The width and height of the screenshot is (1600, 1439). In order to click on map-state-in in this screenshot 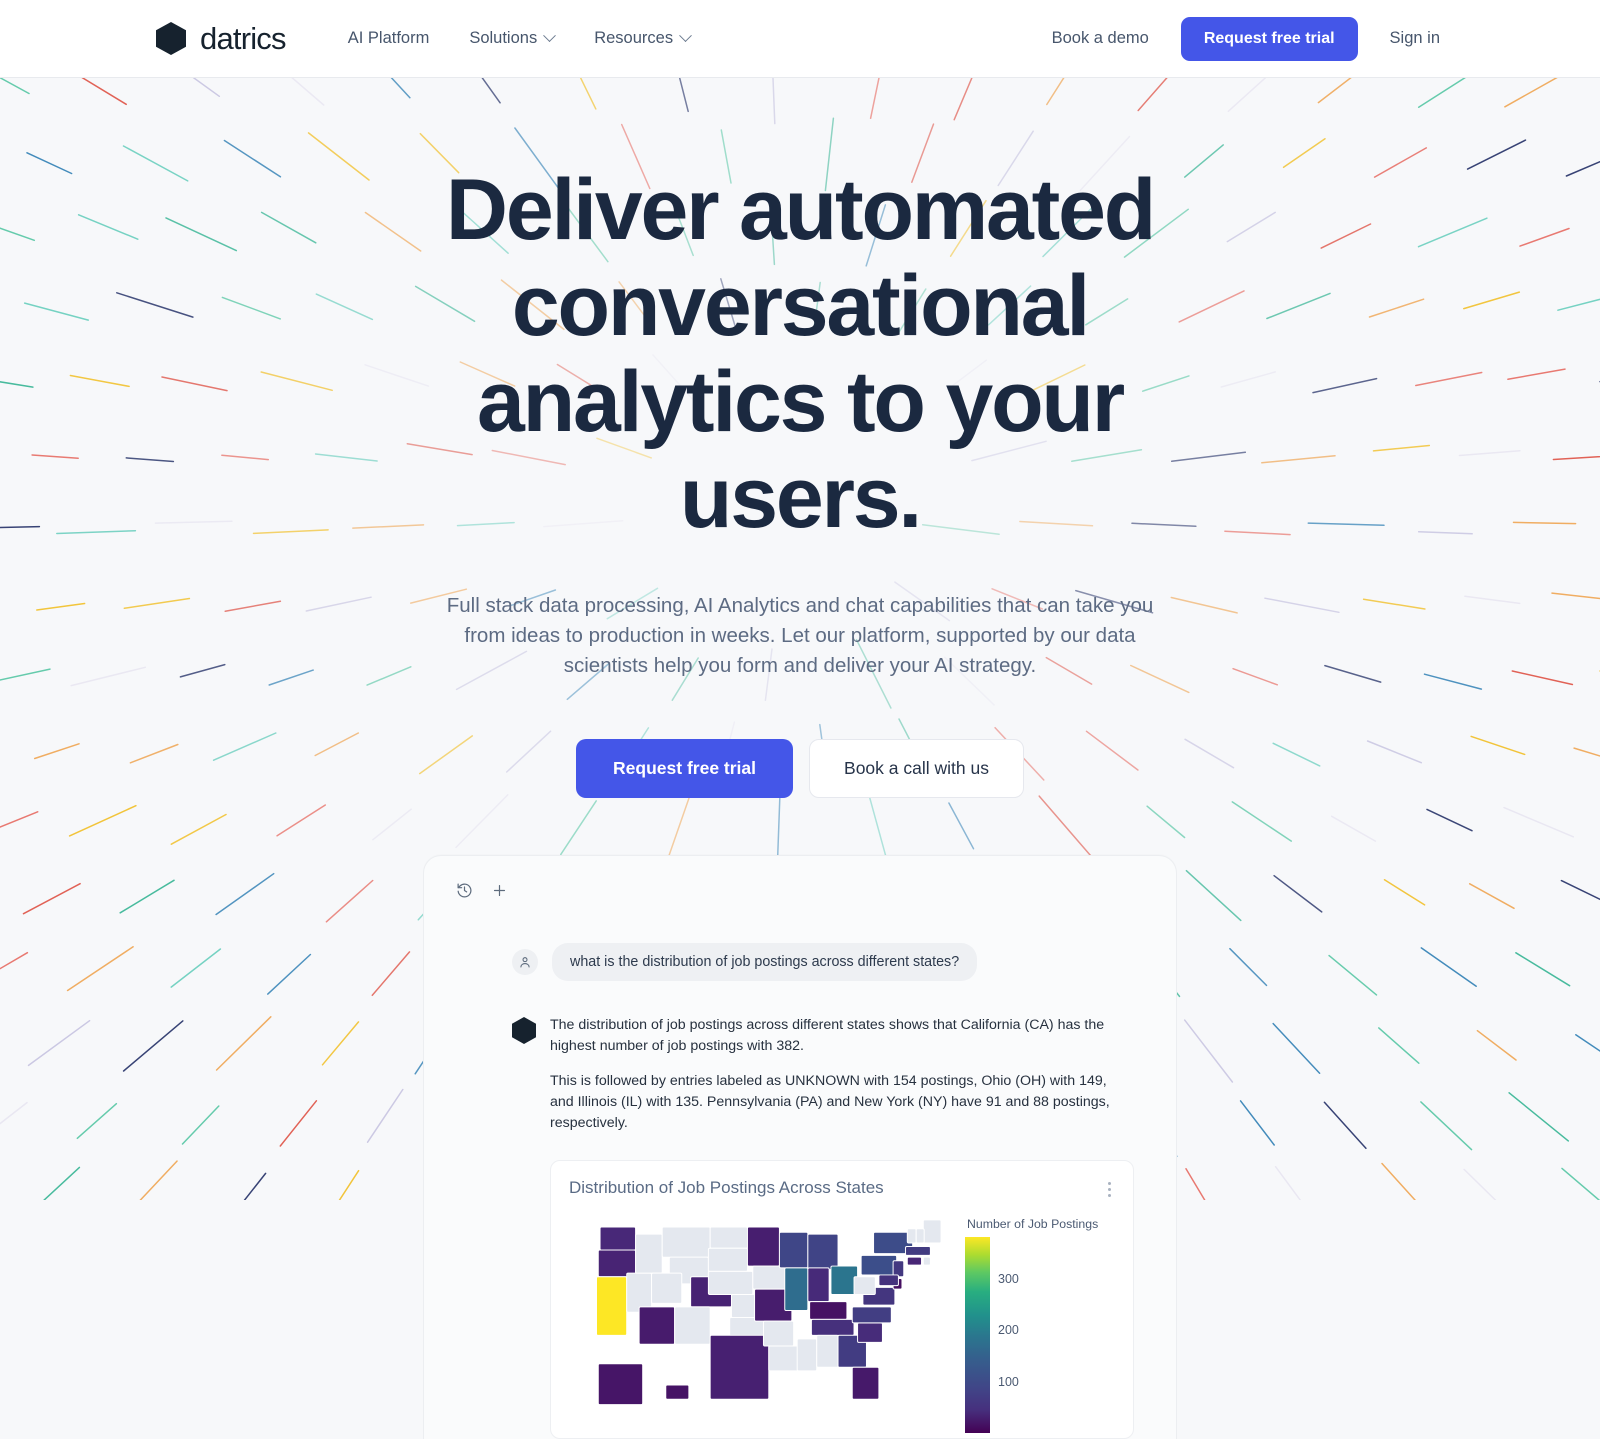, I will do `click(818, 1285)`.